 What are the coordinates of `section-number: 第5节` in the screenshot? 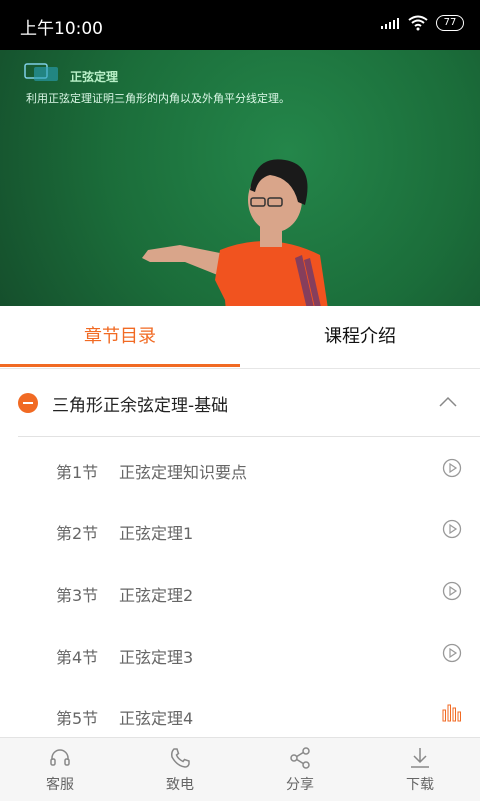 It's located at (77, 718).